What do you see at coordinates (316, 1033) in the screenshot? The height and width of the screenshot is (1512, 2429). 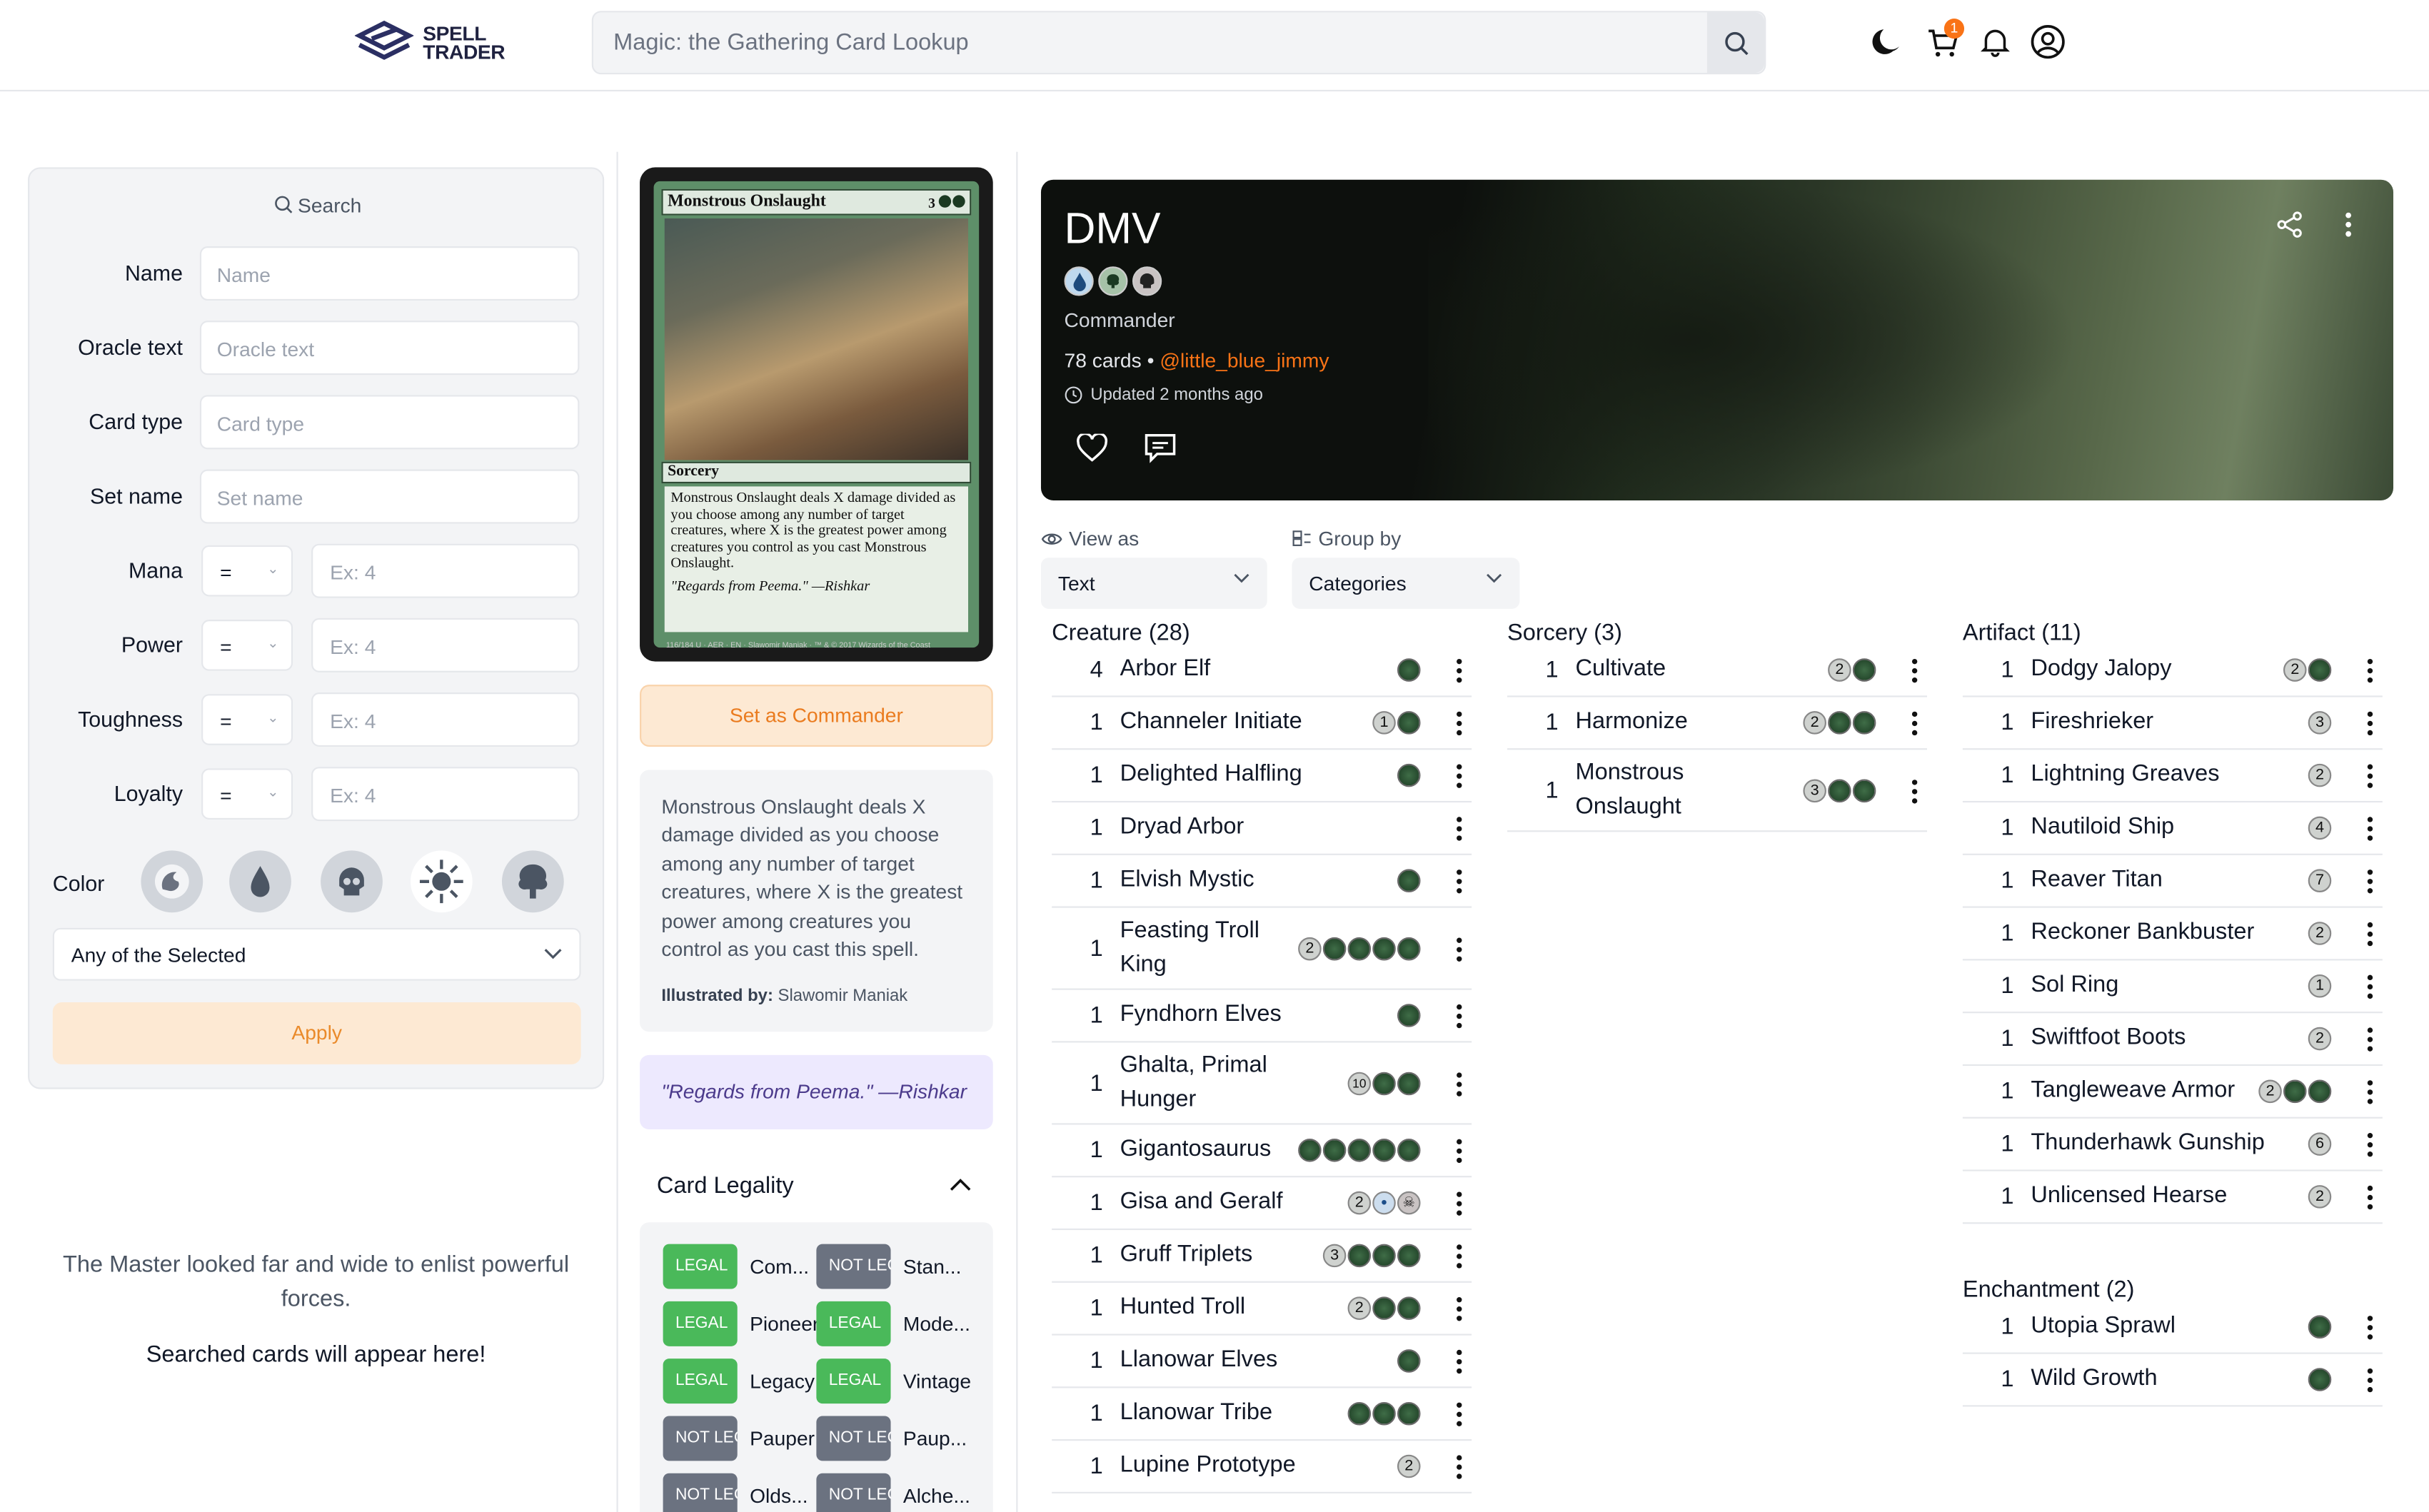 I see `apply-button: Apply` at bounding box center [316, 1033].